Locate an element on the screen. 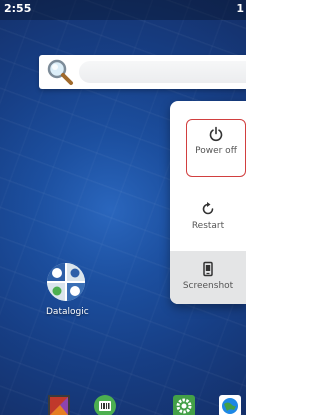  screenshot-label: Screenshot is located at coordinates (208, 286).